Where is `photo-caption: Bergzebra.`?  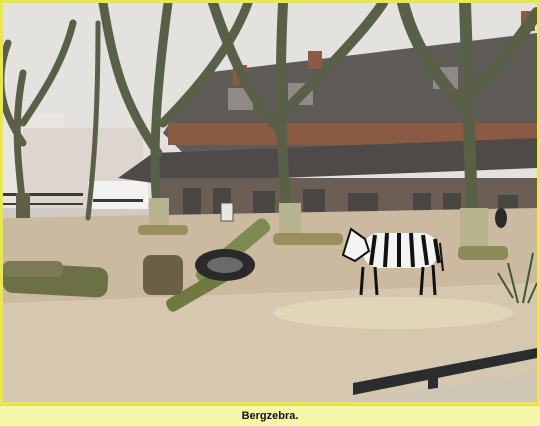
photo-caption: Bergzebra. is located at coordinates (270, 416).